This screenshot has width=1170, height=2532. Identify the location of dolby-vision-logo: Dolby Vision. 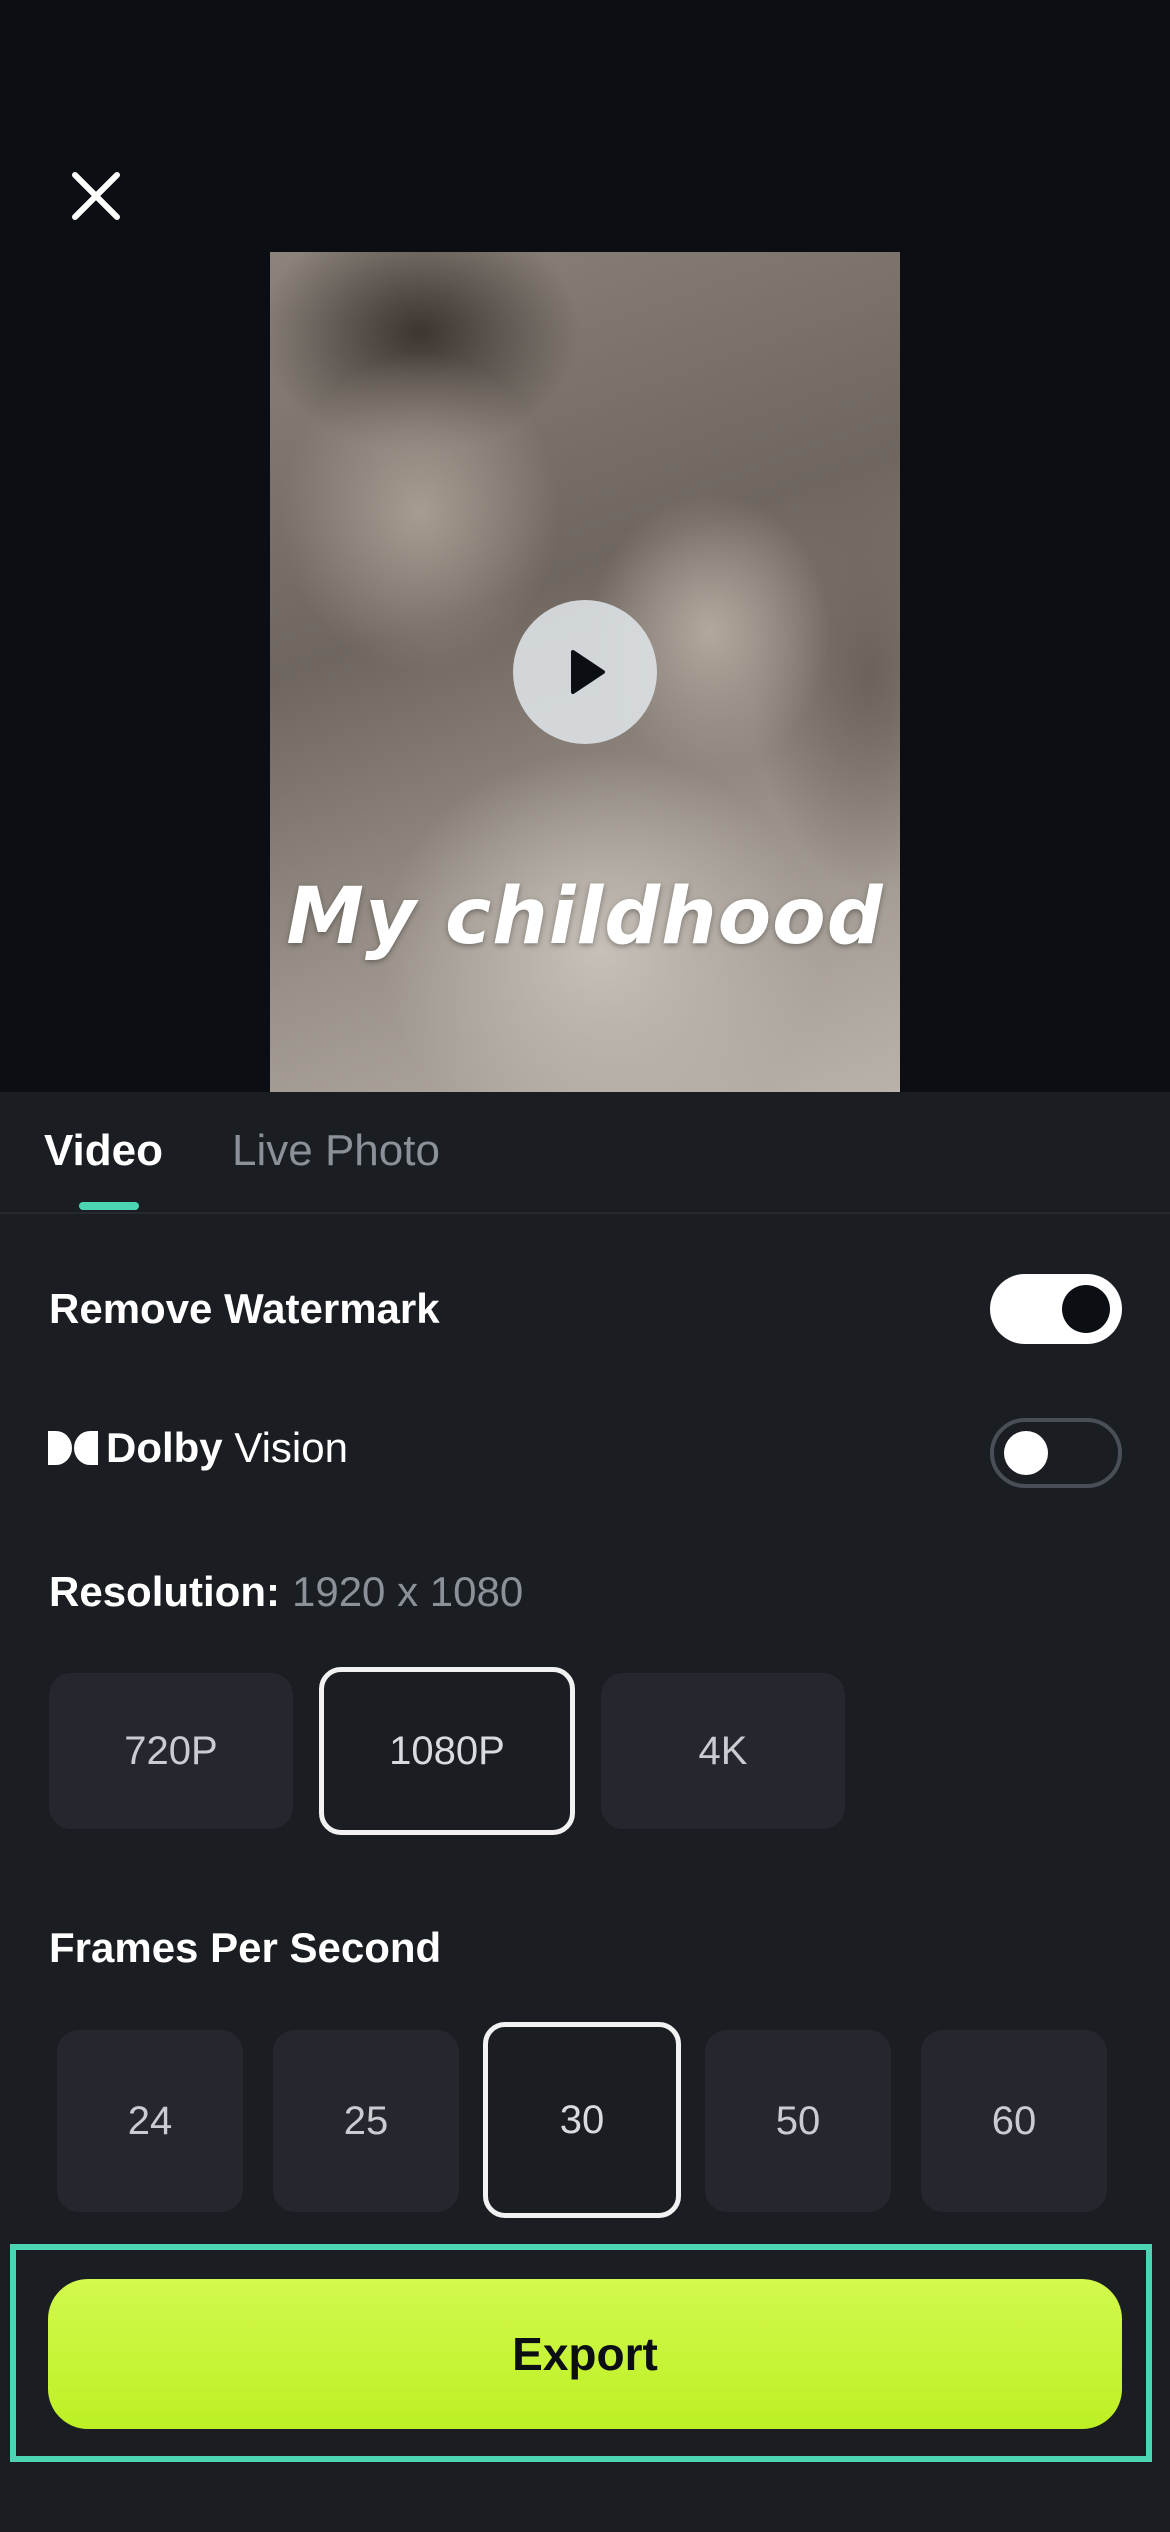
(198, 1447).